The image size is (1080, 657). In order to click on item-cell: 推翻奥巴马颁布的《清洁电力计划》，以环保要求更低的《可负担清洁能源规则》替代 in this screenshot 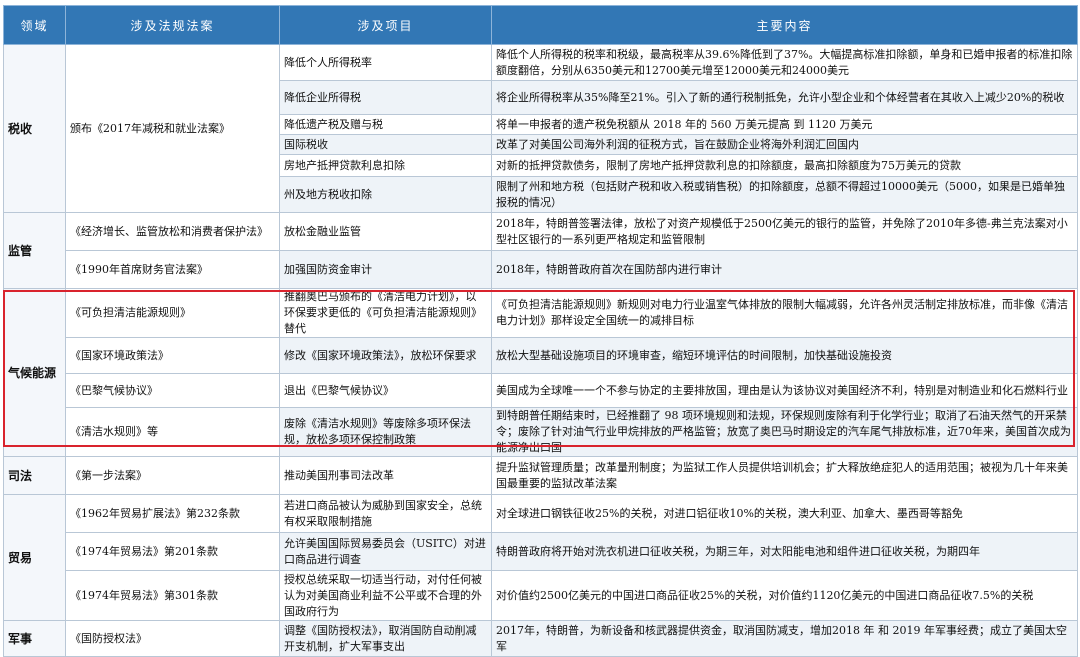, I will do `click(385, 313)`.